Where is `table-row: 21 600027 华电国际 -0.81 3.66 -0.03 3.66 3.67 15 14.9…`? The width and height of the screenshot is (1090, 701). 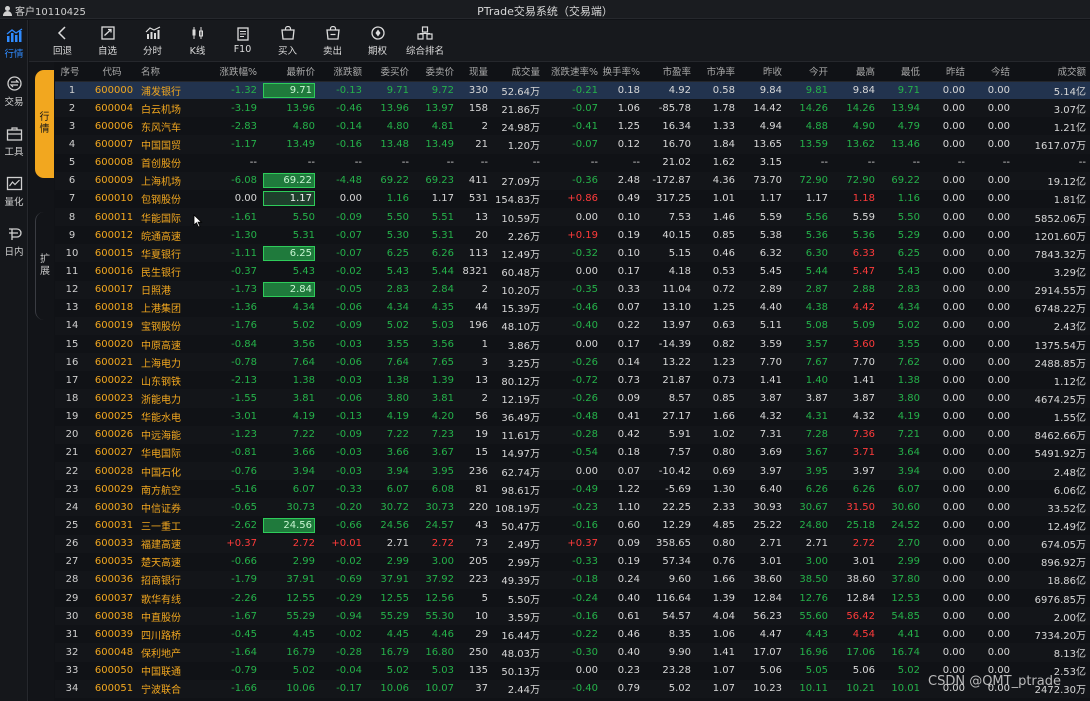
table-row: 21 600027 华电国际 -0.81 3.66 -0.03 3.66 3.67 15 14.9… is located at coordinates (572, 453).